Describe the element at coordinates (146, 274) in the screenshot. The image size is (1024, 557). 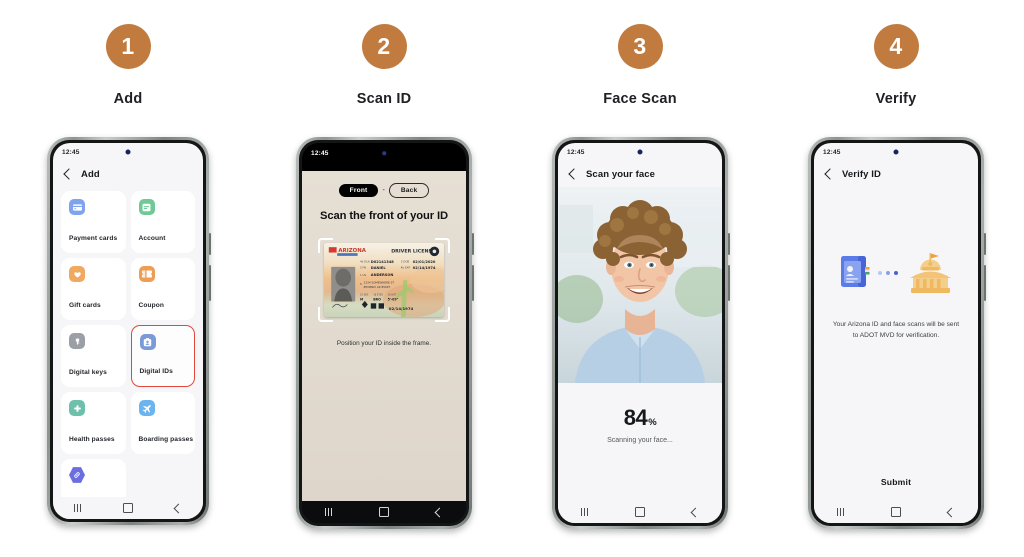
I see `coupon-ticket-icon` at that location.